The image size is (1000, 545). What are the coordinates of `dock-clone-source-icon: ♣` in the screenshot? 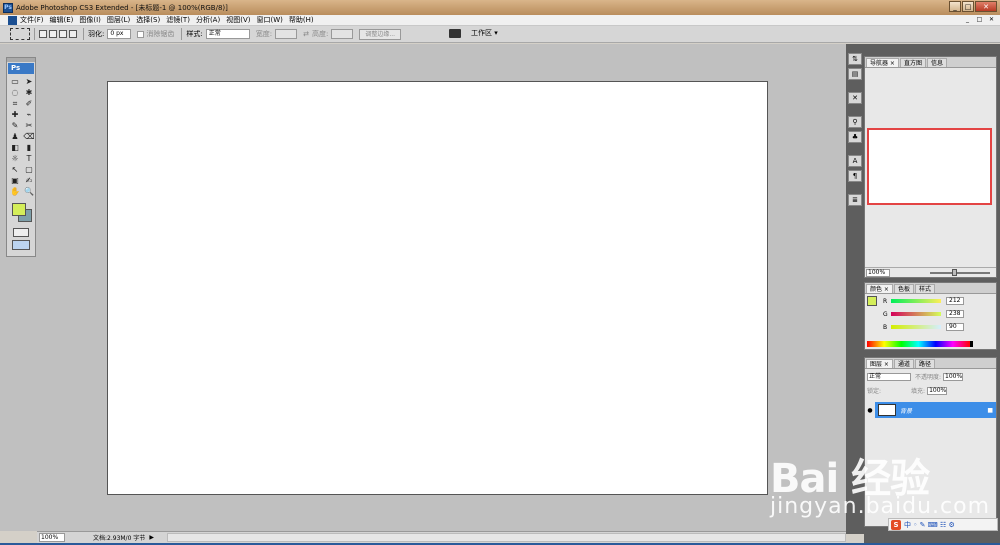 It's located at (855, 137).